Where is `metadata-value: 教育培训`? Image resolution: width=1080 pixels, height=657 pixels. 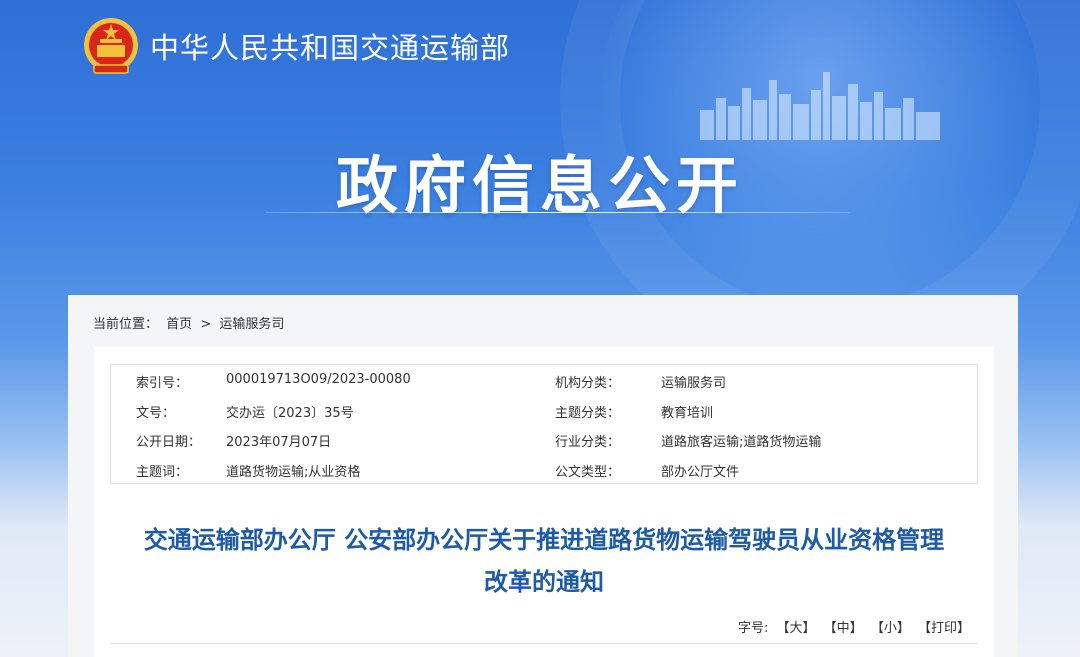
metadata-value: 教育培训 is located at coordinates (687, 413).